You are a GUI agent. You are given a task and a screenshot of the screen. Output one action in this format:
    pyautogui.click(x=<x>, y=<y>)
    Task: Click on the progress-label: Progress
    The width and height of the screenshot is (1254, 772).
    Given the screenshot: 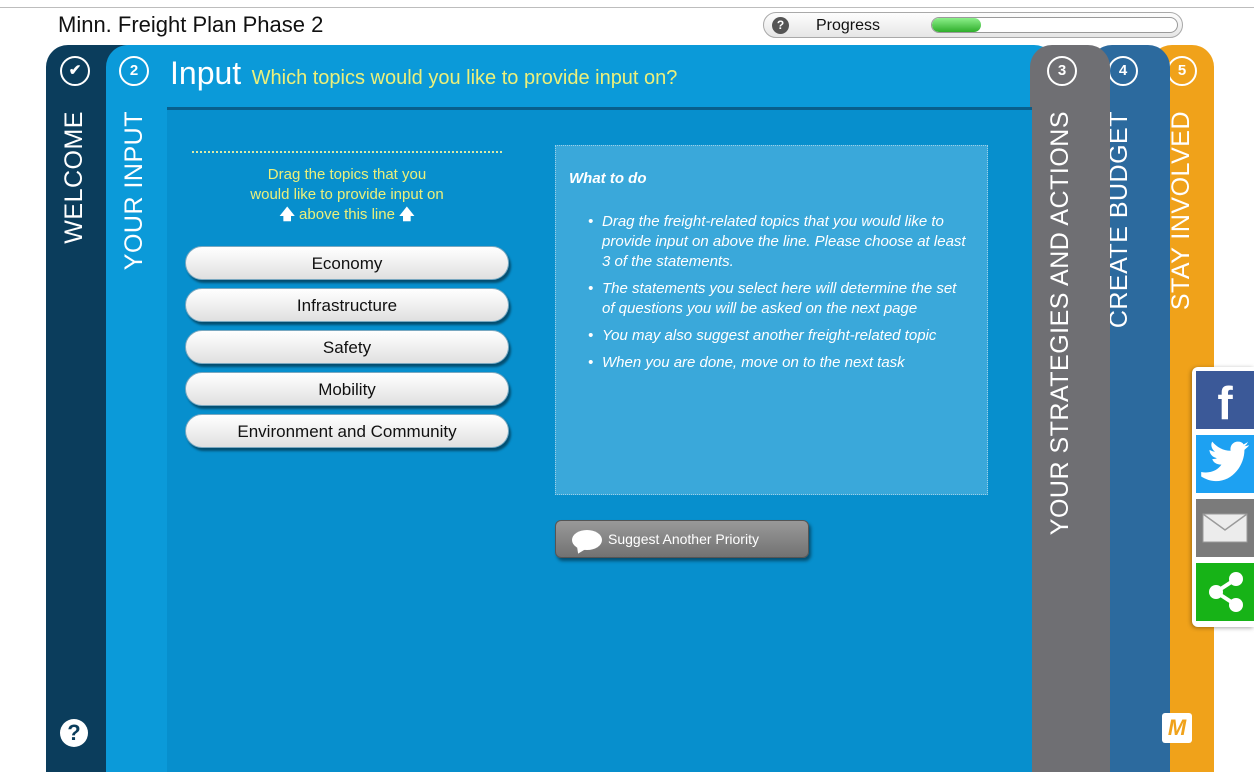 What is the action you would take?
    pyautogui.click(x=848, y=25)
    